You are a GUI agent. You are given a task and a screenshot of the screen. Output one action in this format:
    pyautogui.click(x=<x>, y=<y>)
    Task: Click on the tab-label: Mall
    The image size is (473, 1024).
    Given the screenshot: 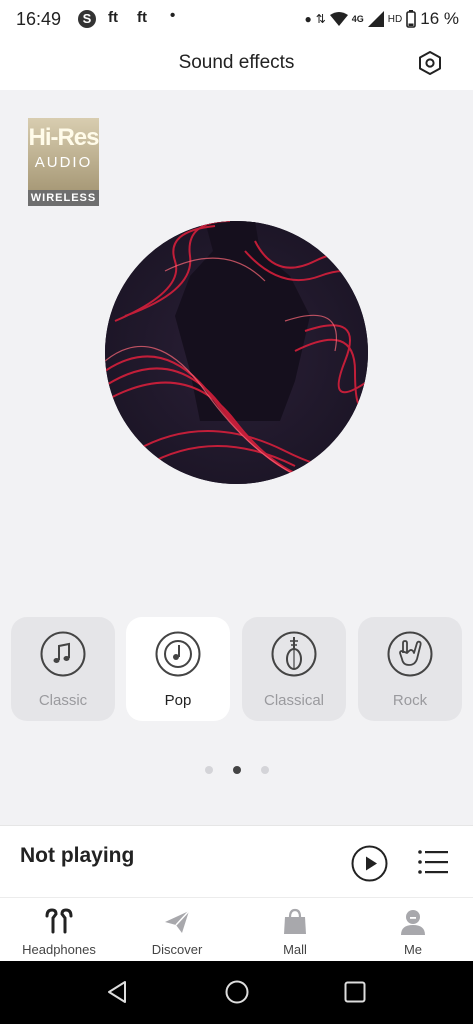 What is the action you would take?
    pyautogui.click(x=295, y=949)
    